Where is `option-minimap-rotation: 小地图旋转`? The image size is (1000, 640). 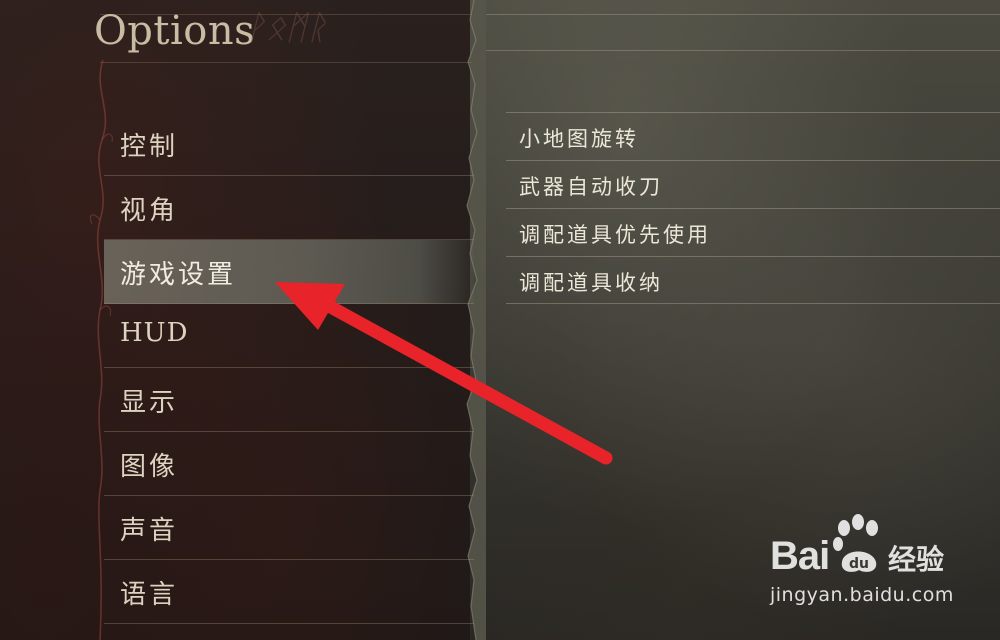 option-minimap-rotation: 小地图旋转 is located at coordinates (753, 136).